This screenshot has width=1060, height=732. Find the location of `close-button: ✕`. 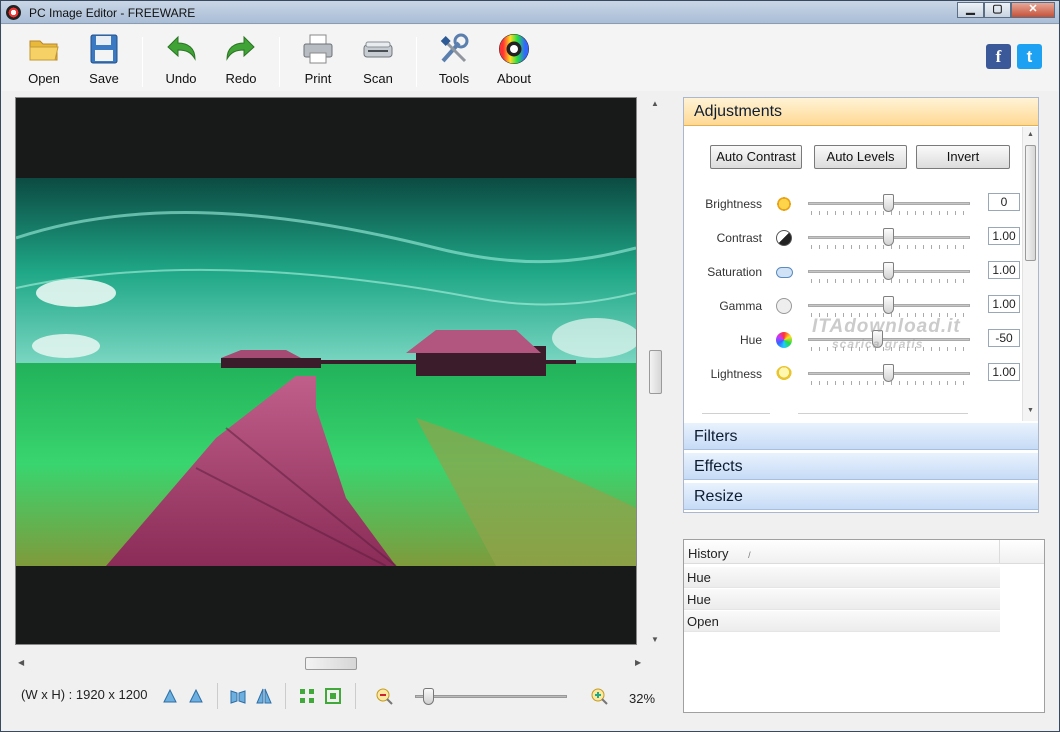

close-button: ✕ is located at coordinates (1033, 10).